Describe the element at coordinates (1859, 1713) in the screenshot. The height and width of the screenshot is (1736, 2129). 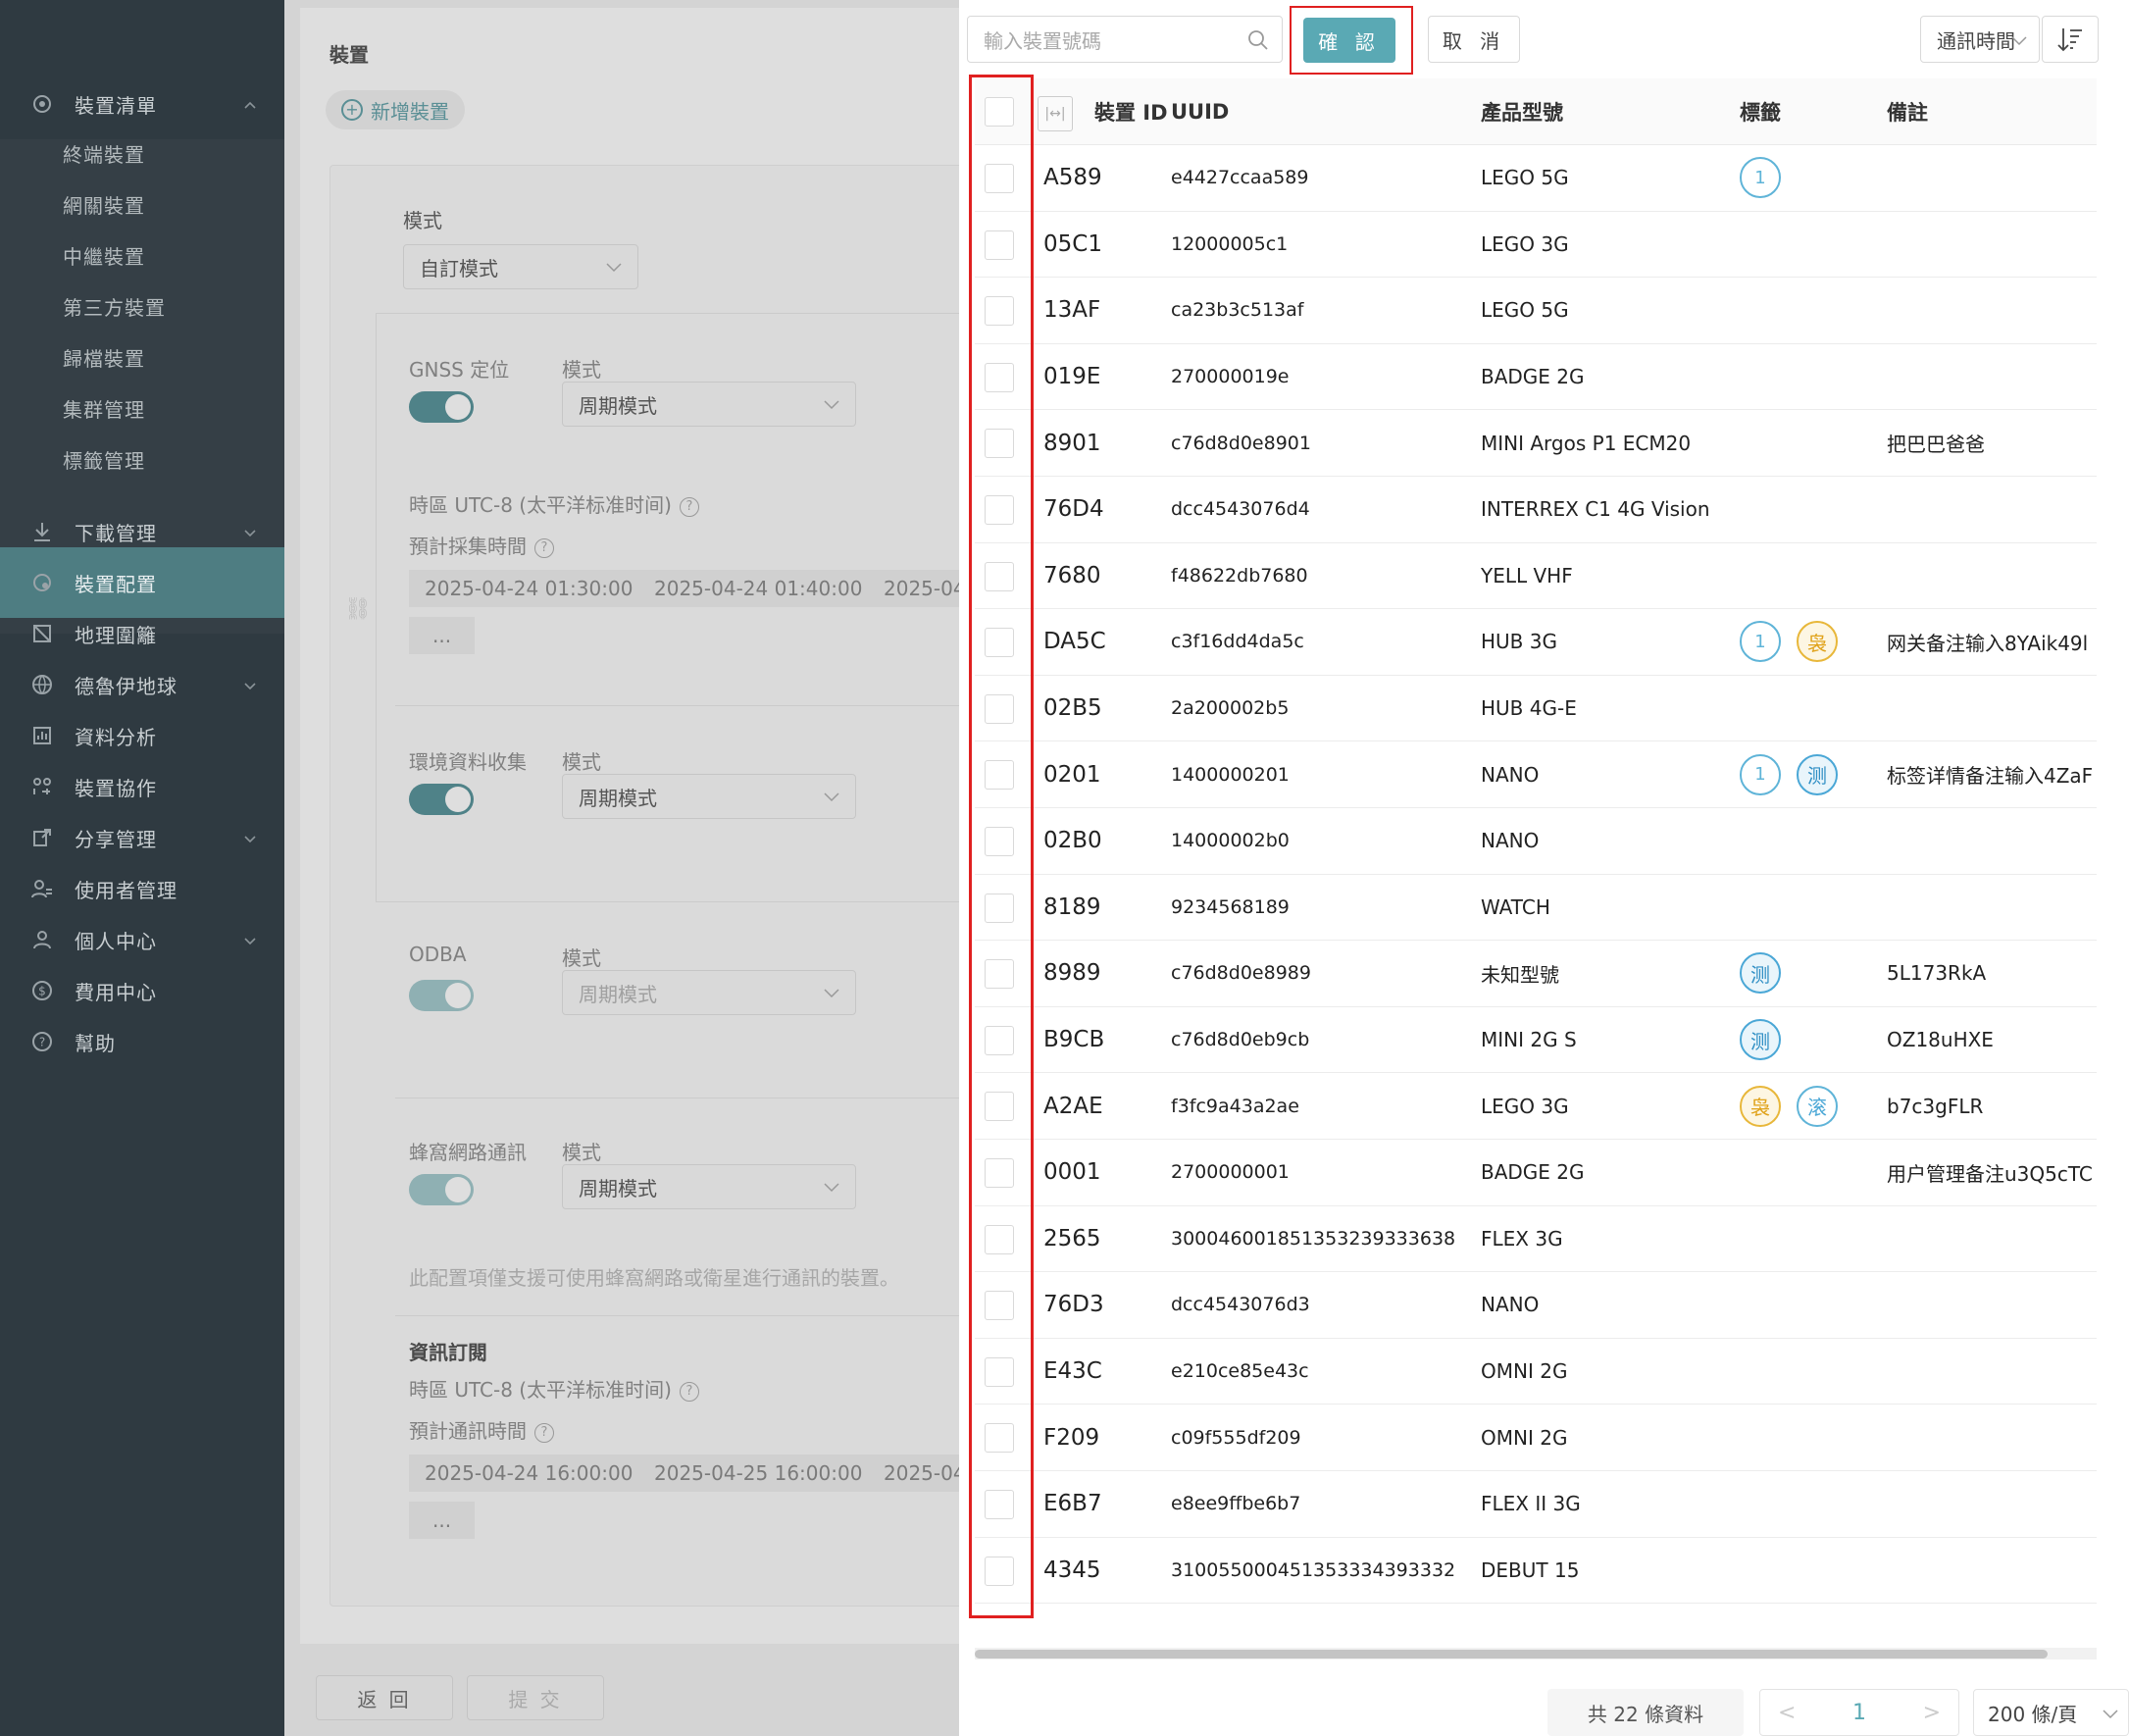
I see `current-page: 1` at that location.